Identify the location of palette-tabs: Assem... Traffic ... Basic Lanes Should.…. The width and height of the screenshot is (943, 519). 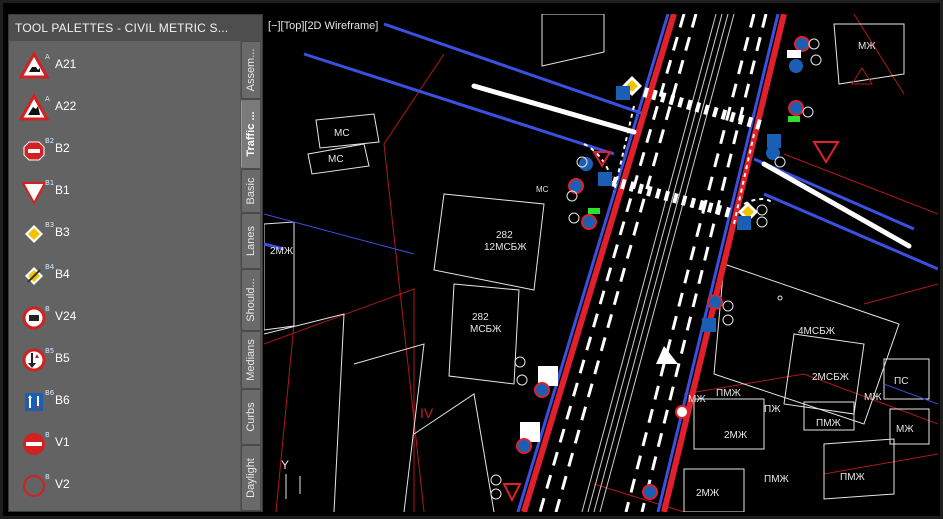
(251, 276).